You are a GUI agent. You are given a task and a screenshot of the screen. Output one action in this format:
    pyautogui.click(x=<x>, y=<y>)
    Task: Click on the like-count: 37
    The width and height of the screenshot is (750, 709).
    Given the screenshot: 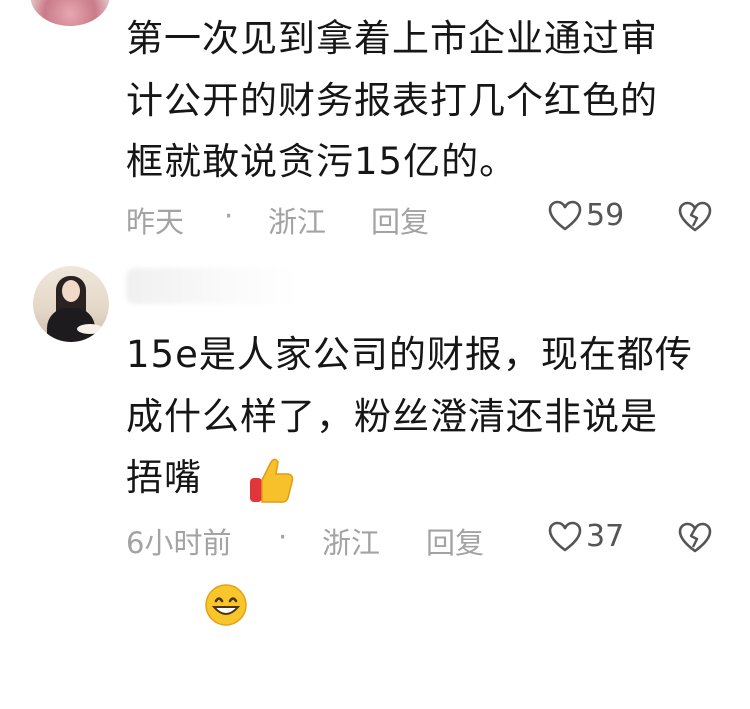 What is the action you would take?
    pyautogui.click(x=605, y=536)
    